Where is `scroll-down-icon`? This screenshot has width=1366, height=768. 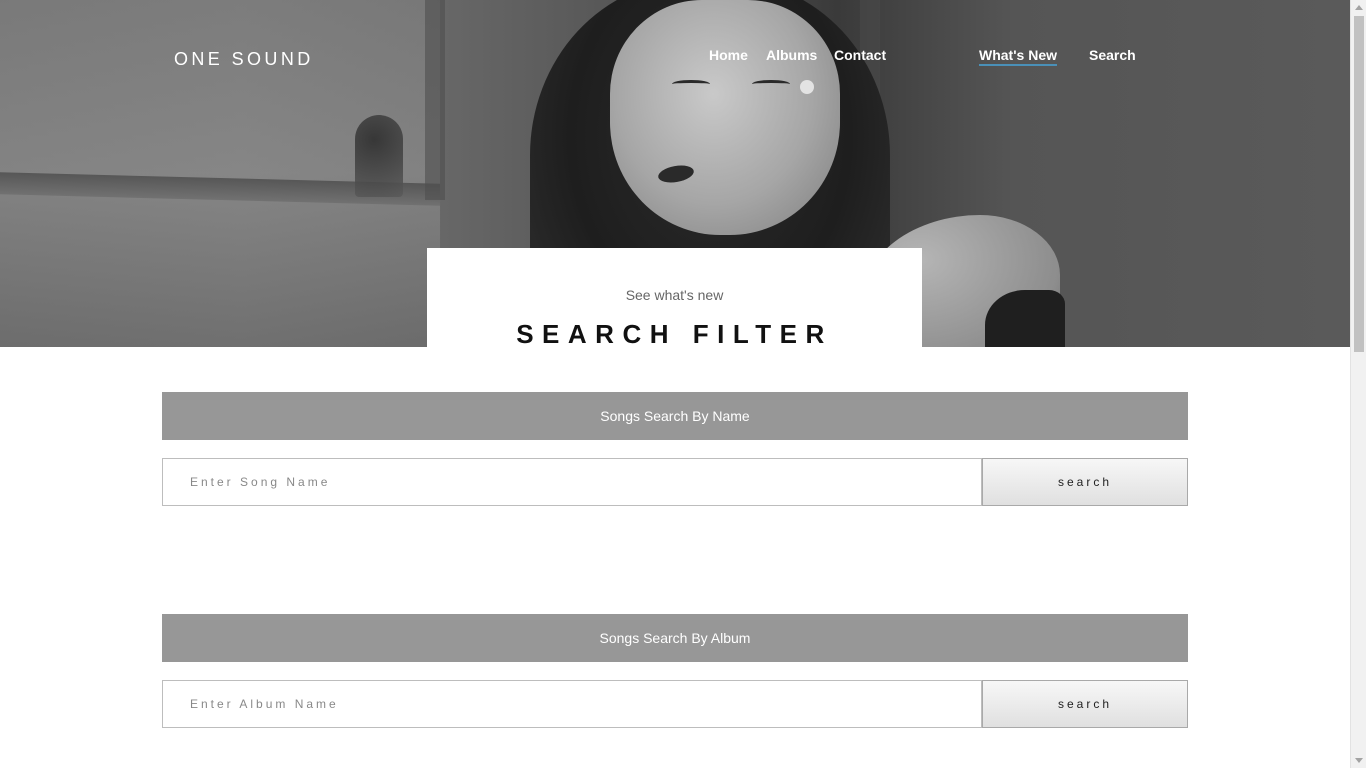
scroll-down-icon is located at coordinates (1359, 760).